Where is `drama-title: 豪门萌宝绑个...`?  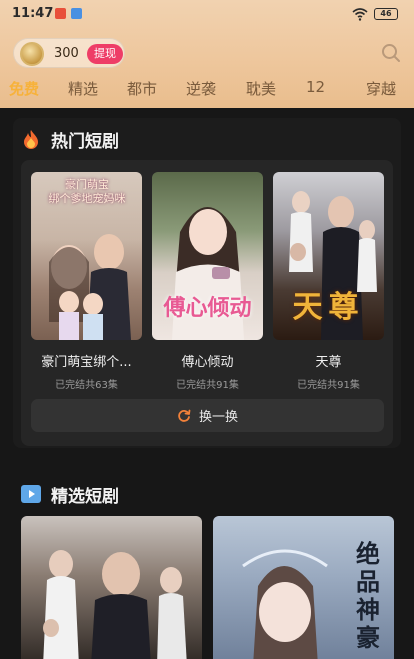 drama-title: 豪门萌宝绑个... is located at coordinates (86, 362).